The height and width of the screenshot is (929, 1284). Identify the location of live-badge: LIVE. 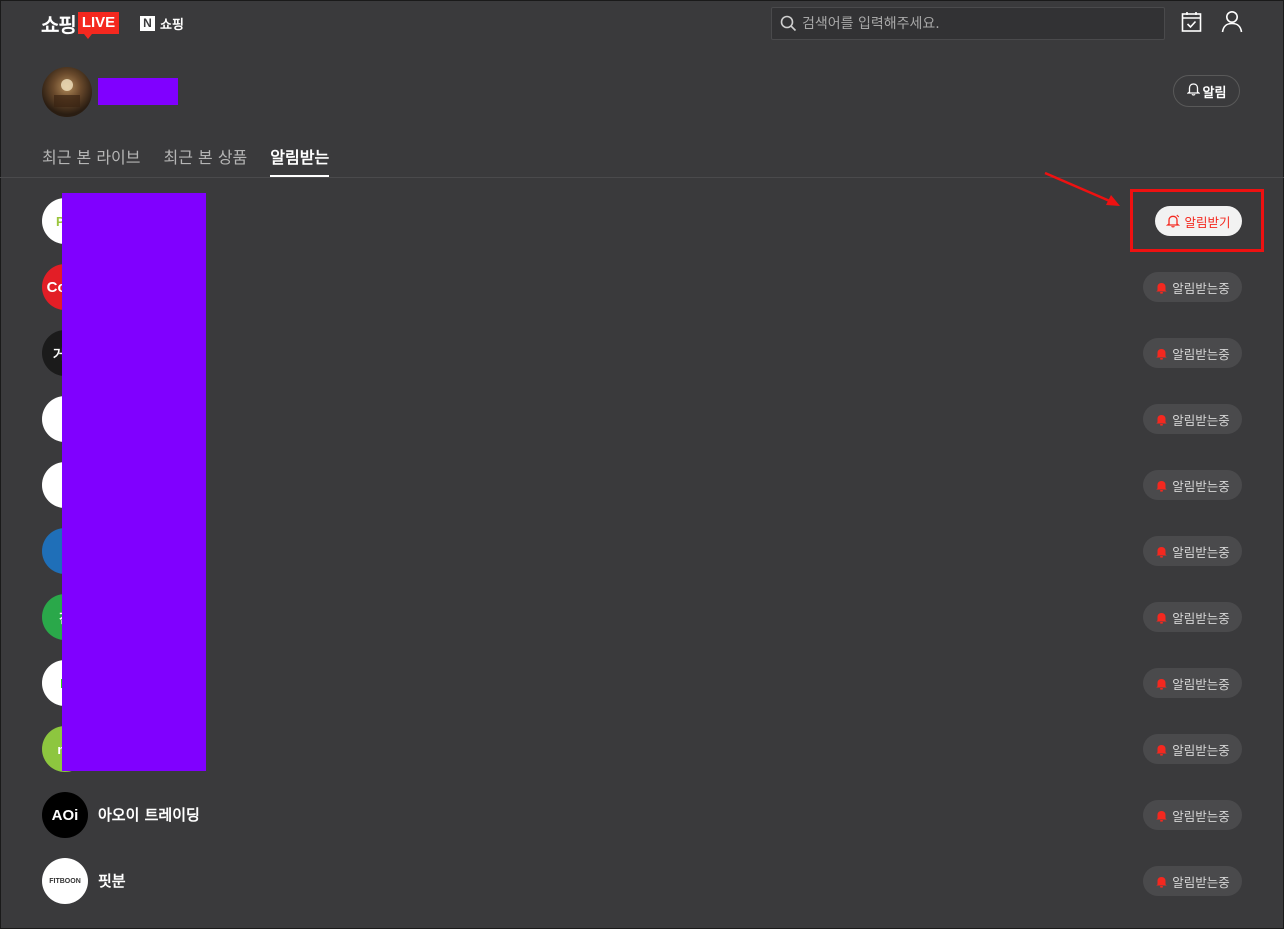
(98, 25).